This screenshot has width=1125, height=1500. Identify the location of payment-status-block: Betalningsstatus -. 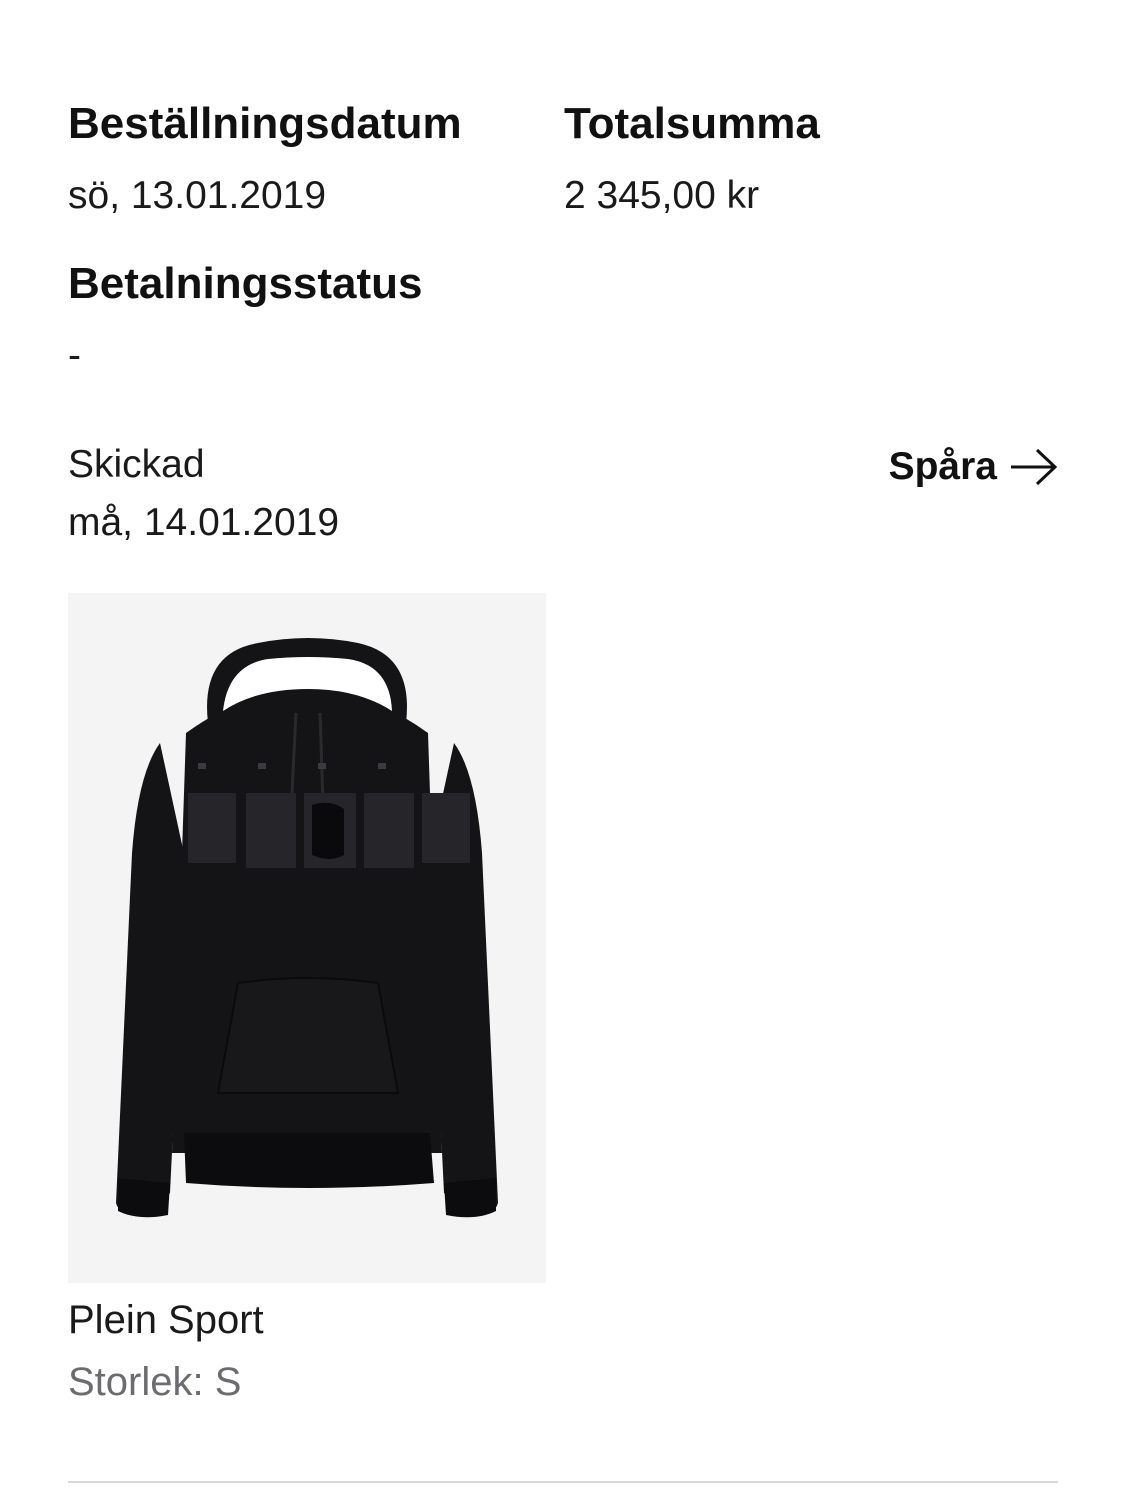
(245, 319).